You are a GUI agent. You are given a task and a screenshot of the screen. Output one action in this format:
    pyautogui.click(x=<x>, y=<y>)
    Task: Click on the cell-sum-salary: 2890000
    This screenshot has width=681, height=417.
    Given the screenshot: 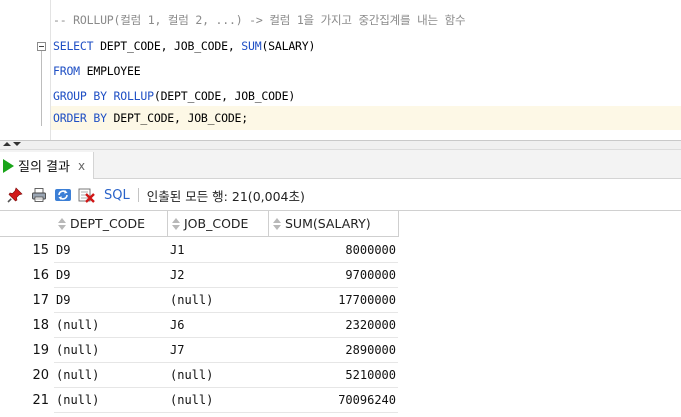 What is the action you would take?
    pyautogui.click(x=333, y=350)
    